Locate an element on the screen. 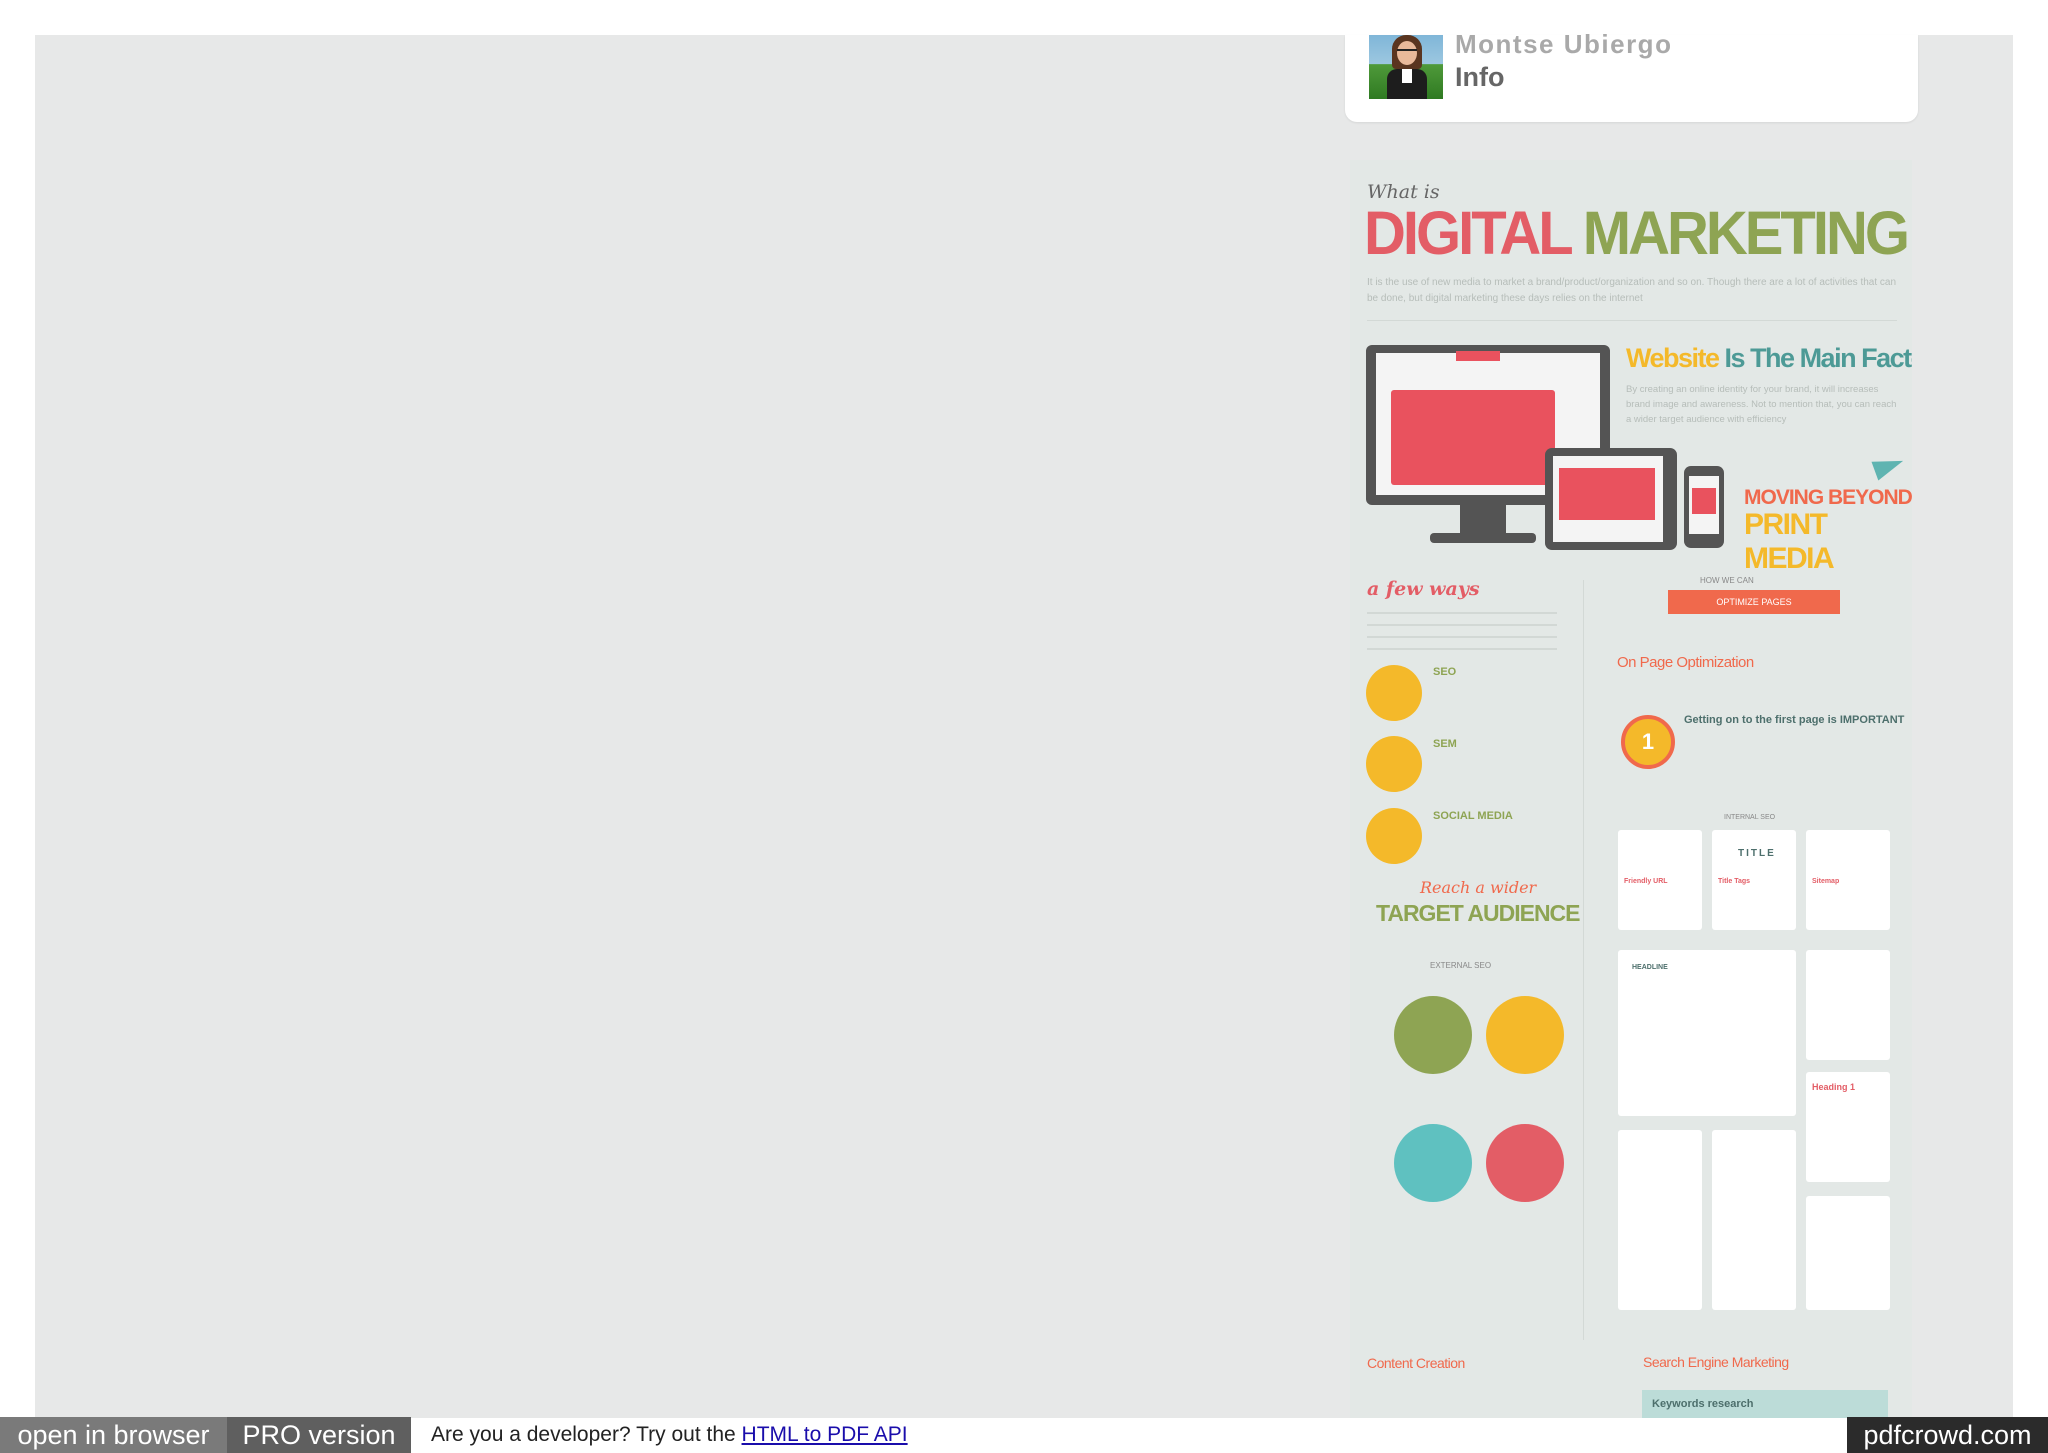 The width and height of the screenshot is (2048, 1453). pro-version-button: PRO version is located at coordinates (319, 1435).